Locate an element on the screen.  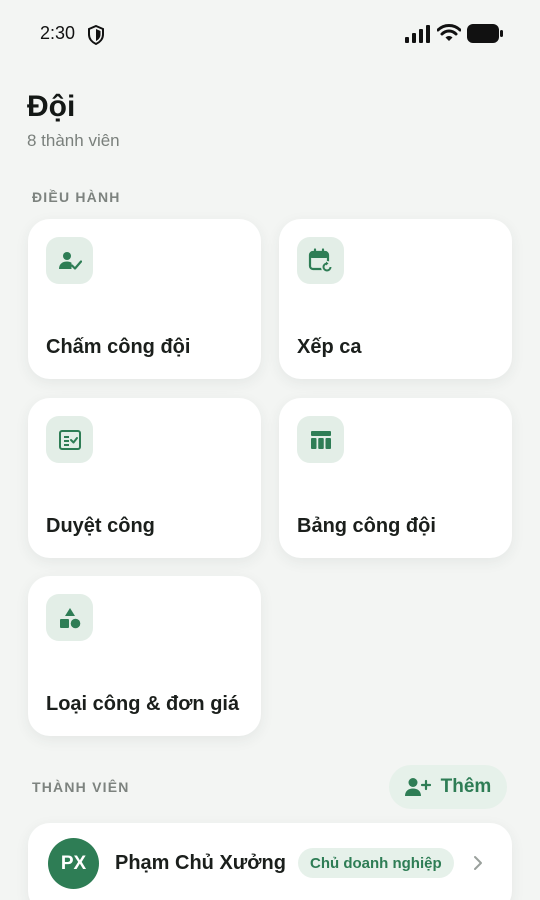
page-title: Đội is located at coordinates (51, 106).